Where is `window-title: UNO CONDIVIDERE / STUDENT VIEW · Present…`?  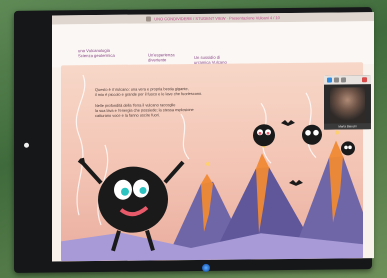
window-title: UNO CONDIVIDERE / STUDENT VIEW · Present… is located at coordinates (217, 18).